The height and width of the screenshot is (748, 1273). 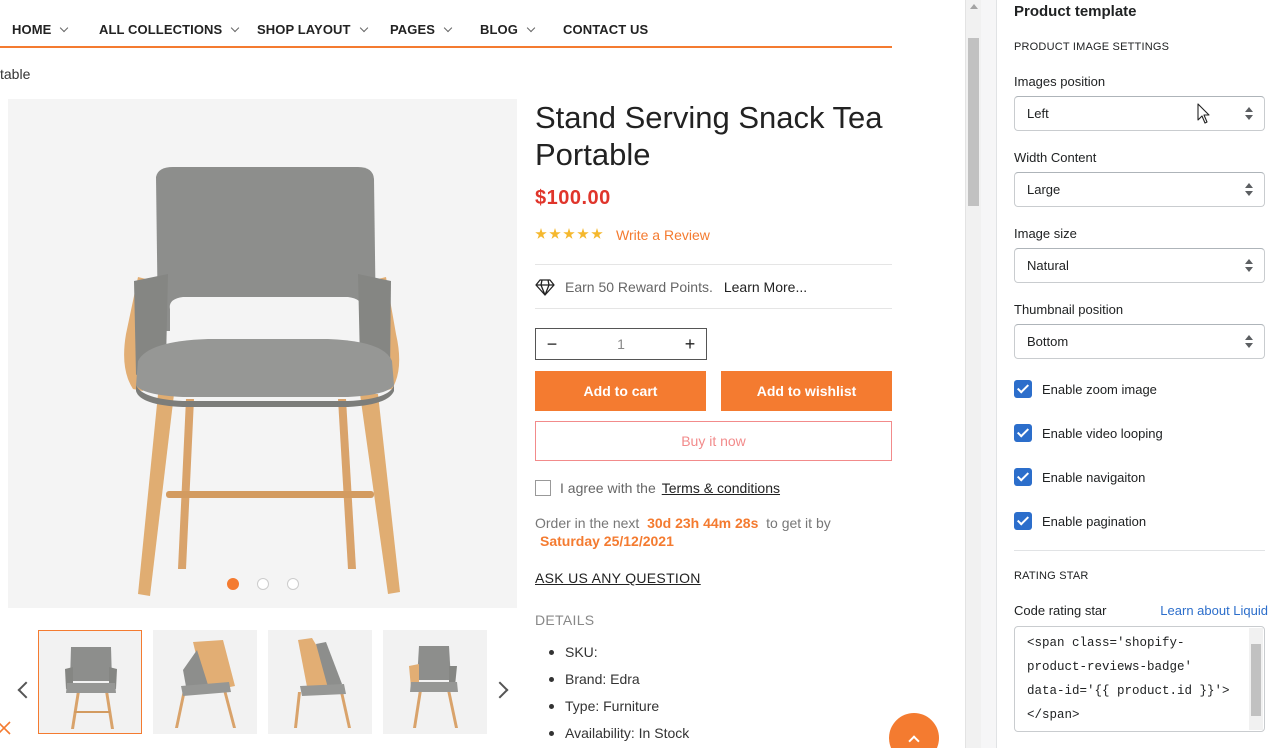 I want to click on width-content-label: Width Content, so click(x=1055, y=157).